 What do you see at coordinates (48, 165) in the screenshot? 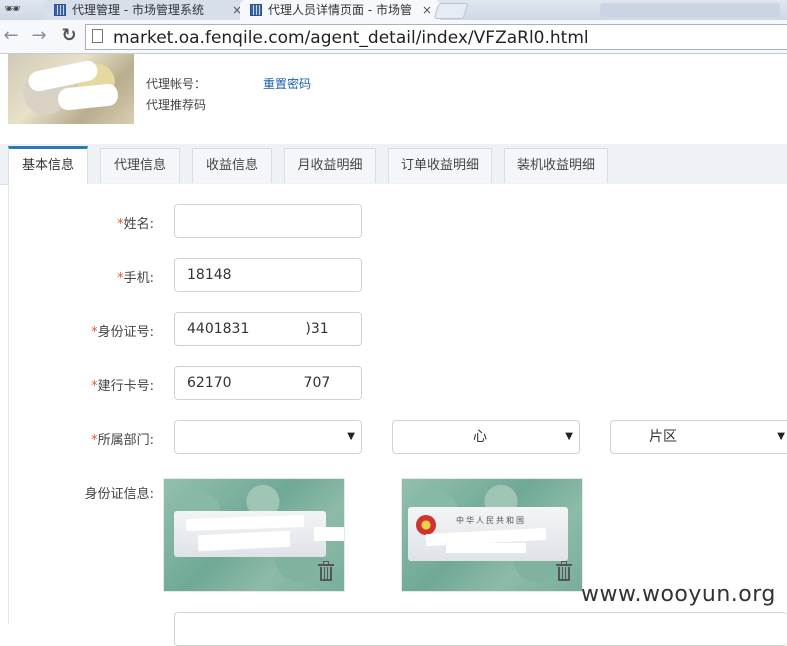
I see `tab-basic-info: 基本信息` at bounding box center [48, 165].